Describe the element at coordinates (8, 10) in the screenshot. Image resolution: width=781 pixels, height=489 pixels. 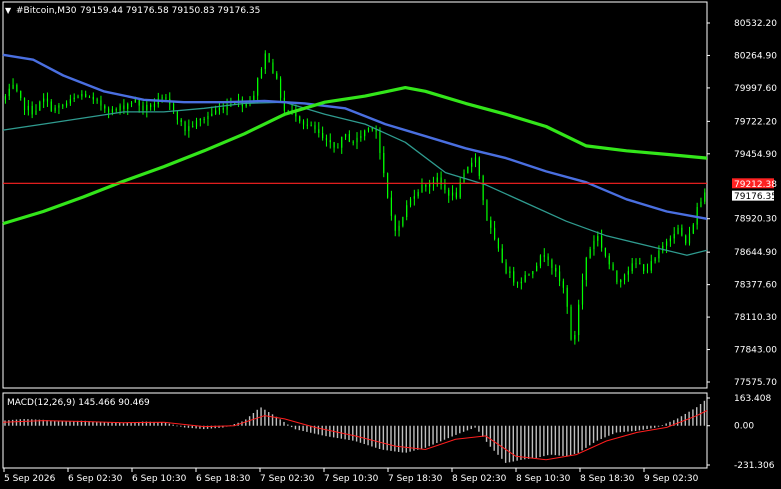
I see `dropdown-arrow-icon: ▼` at that location.